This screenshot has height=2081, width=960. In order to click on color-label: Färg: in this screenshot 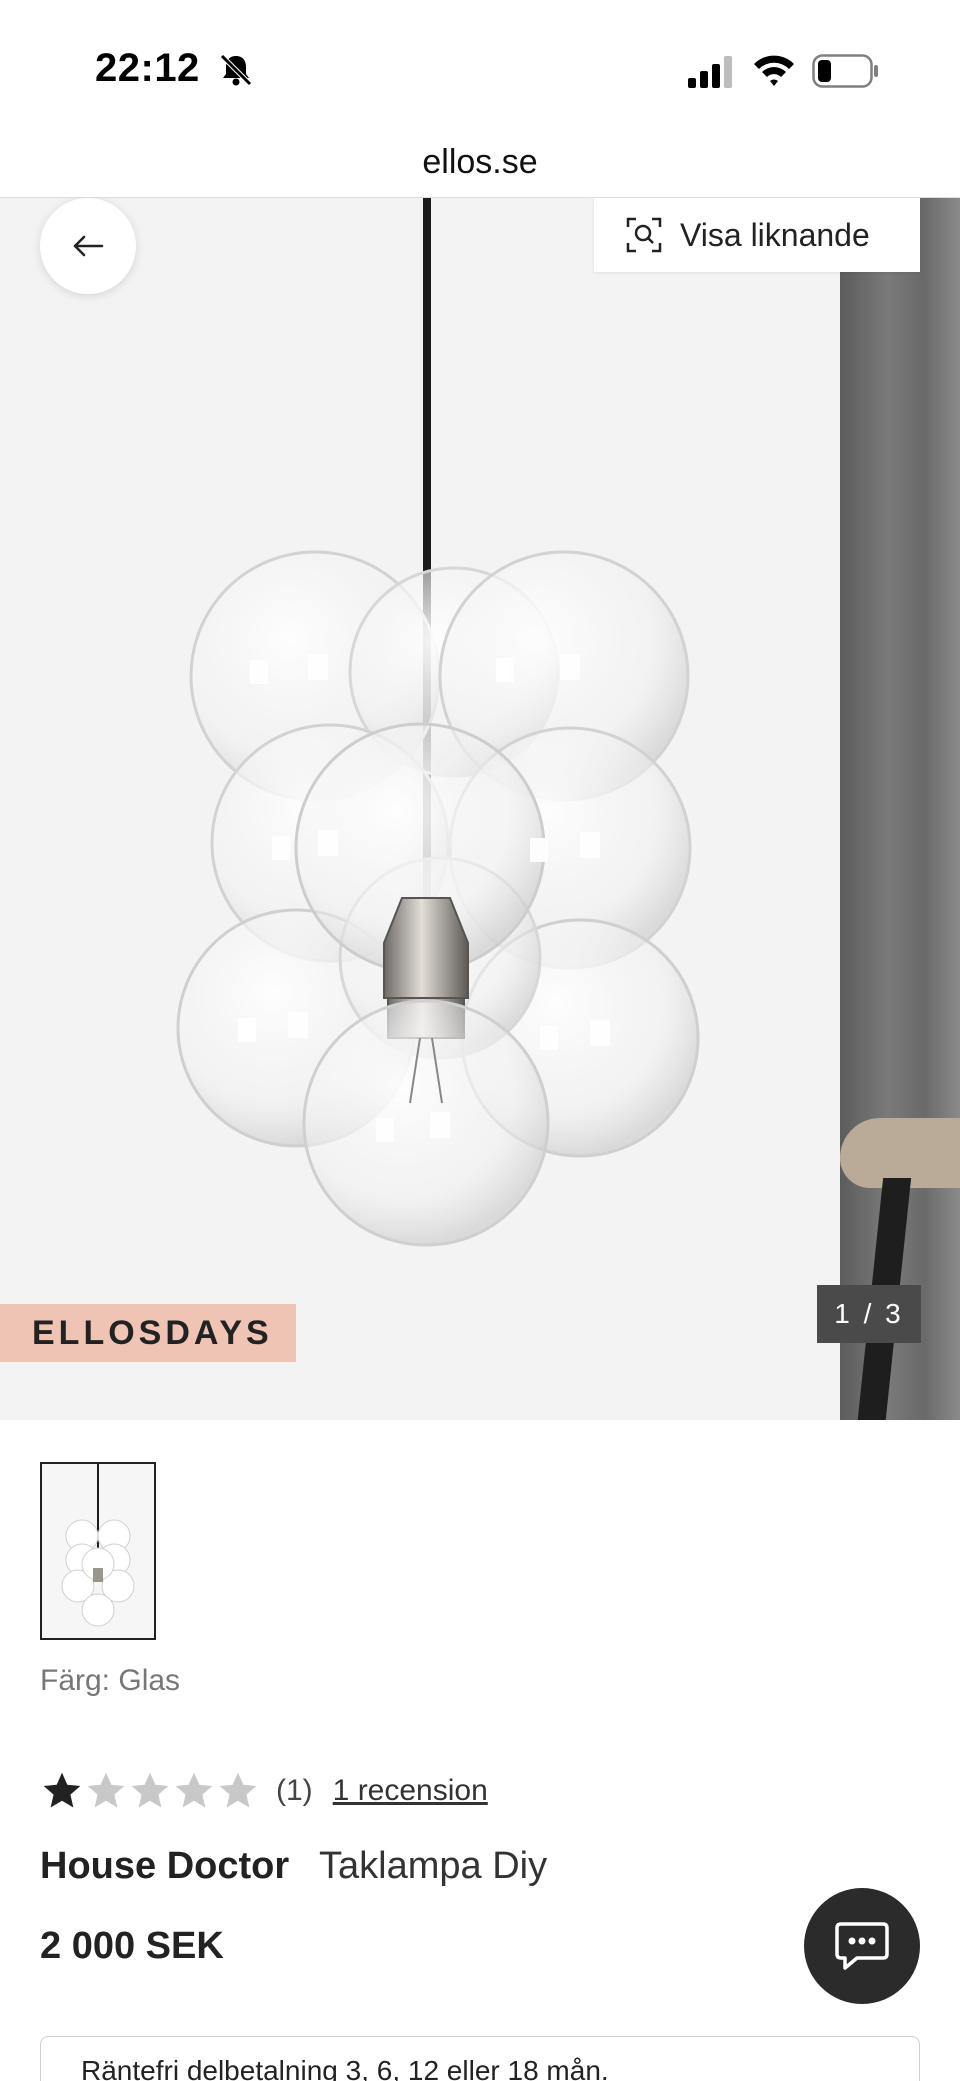, I will do `click(75, 1680)`.